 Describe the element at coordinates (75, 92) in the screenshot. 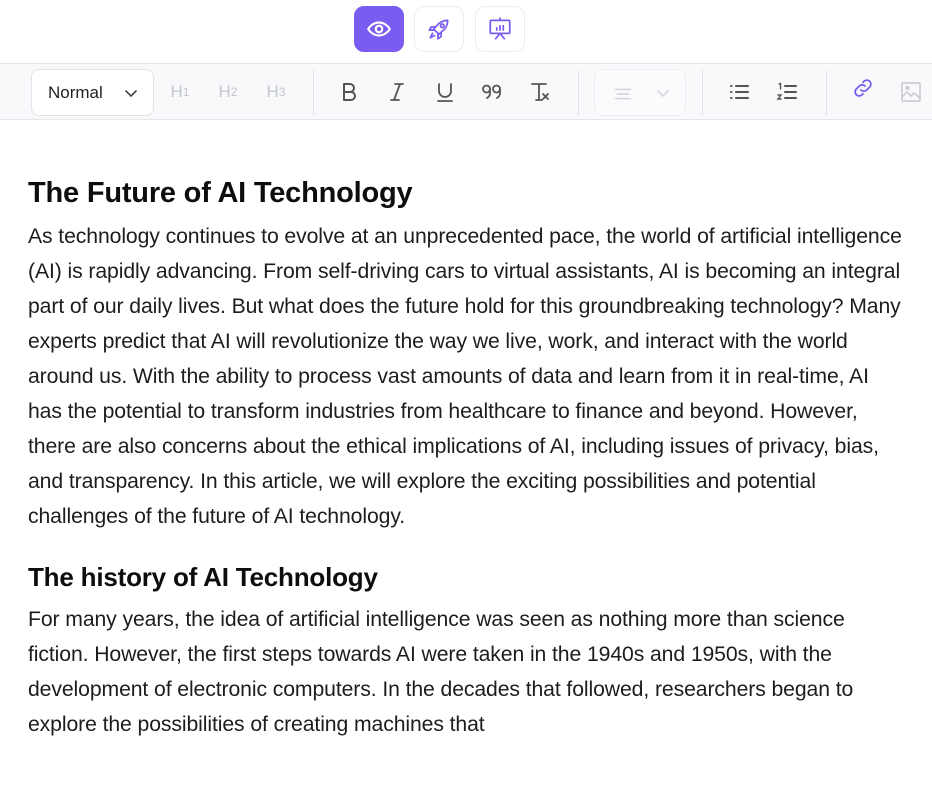

I see `text-style-value: Normal` at that location.